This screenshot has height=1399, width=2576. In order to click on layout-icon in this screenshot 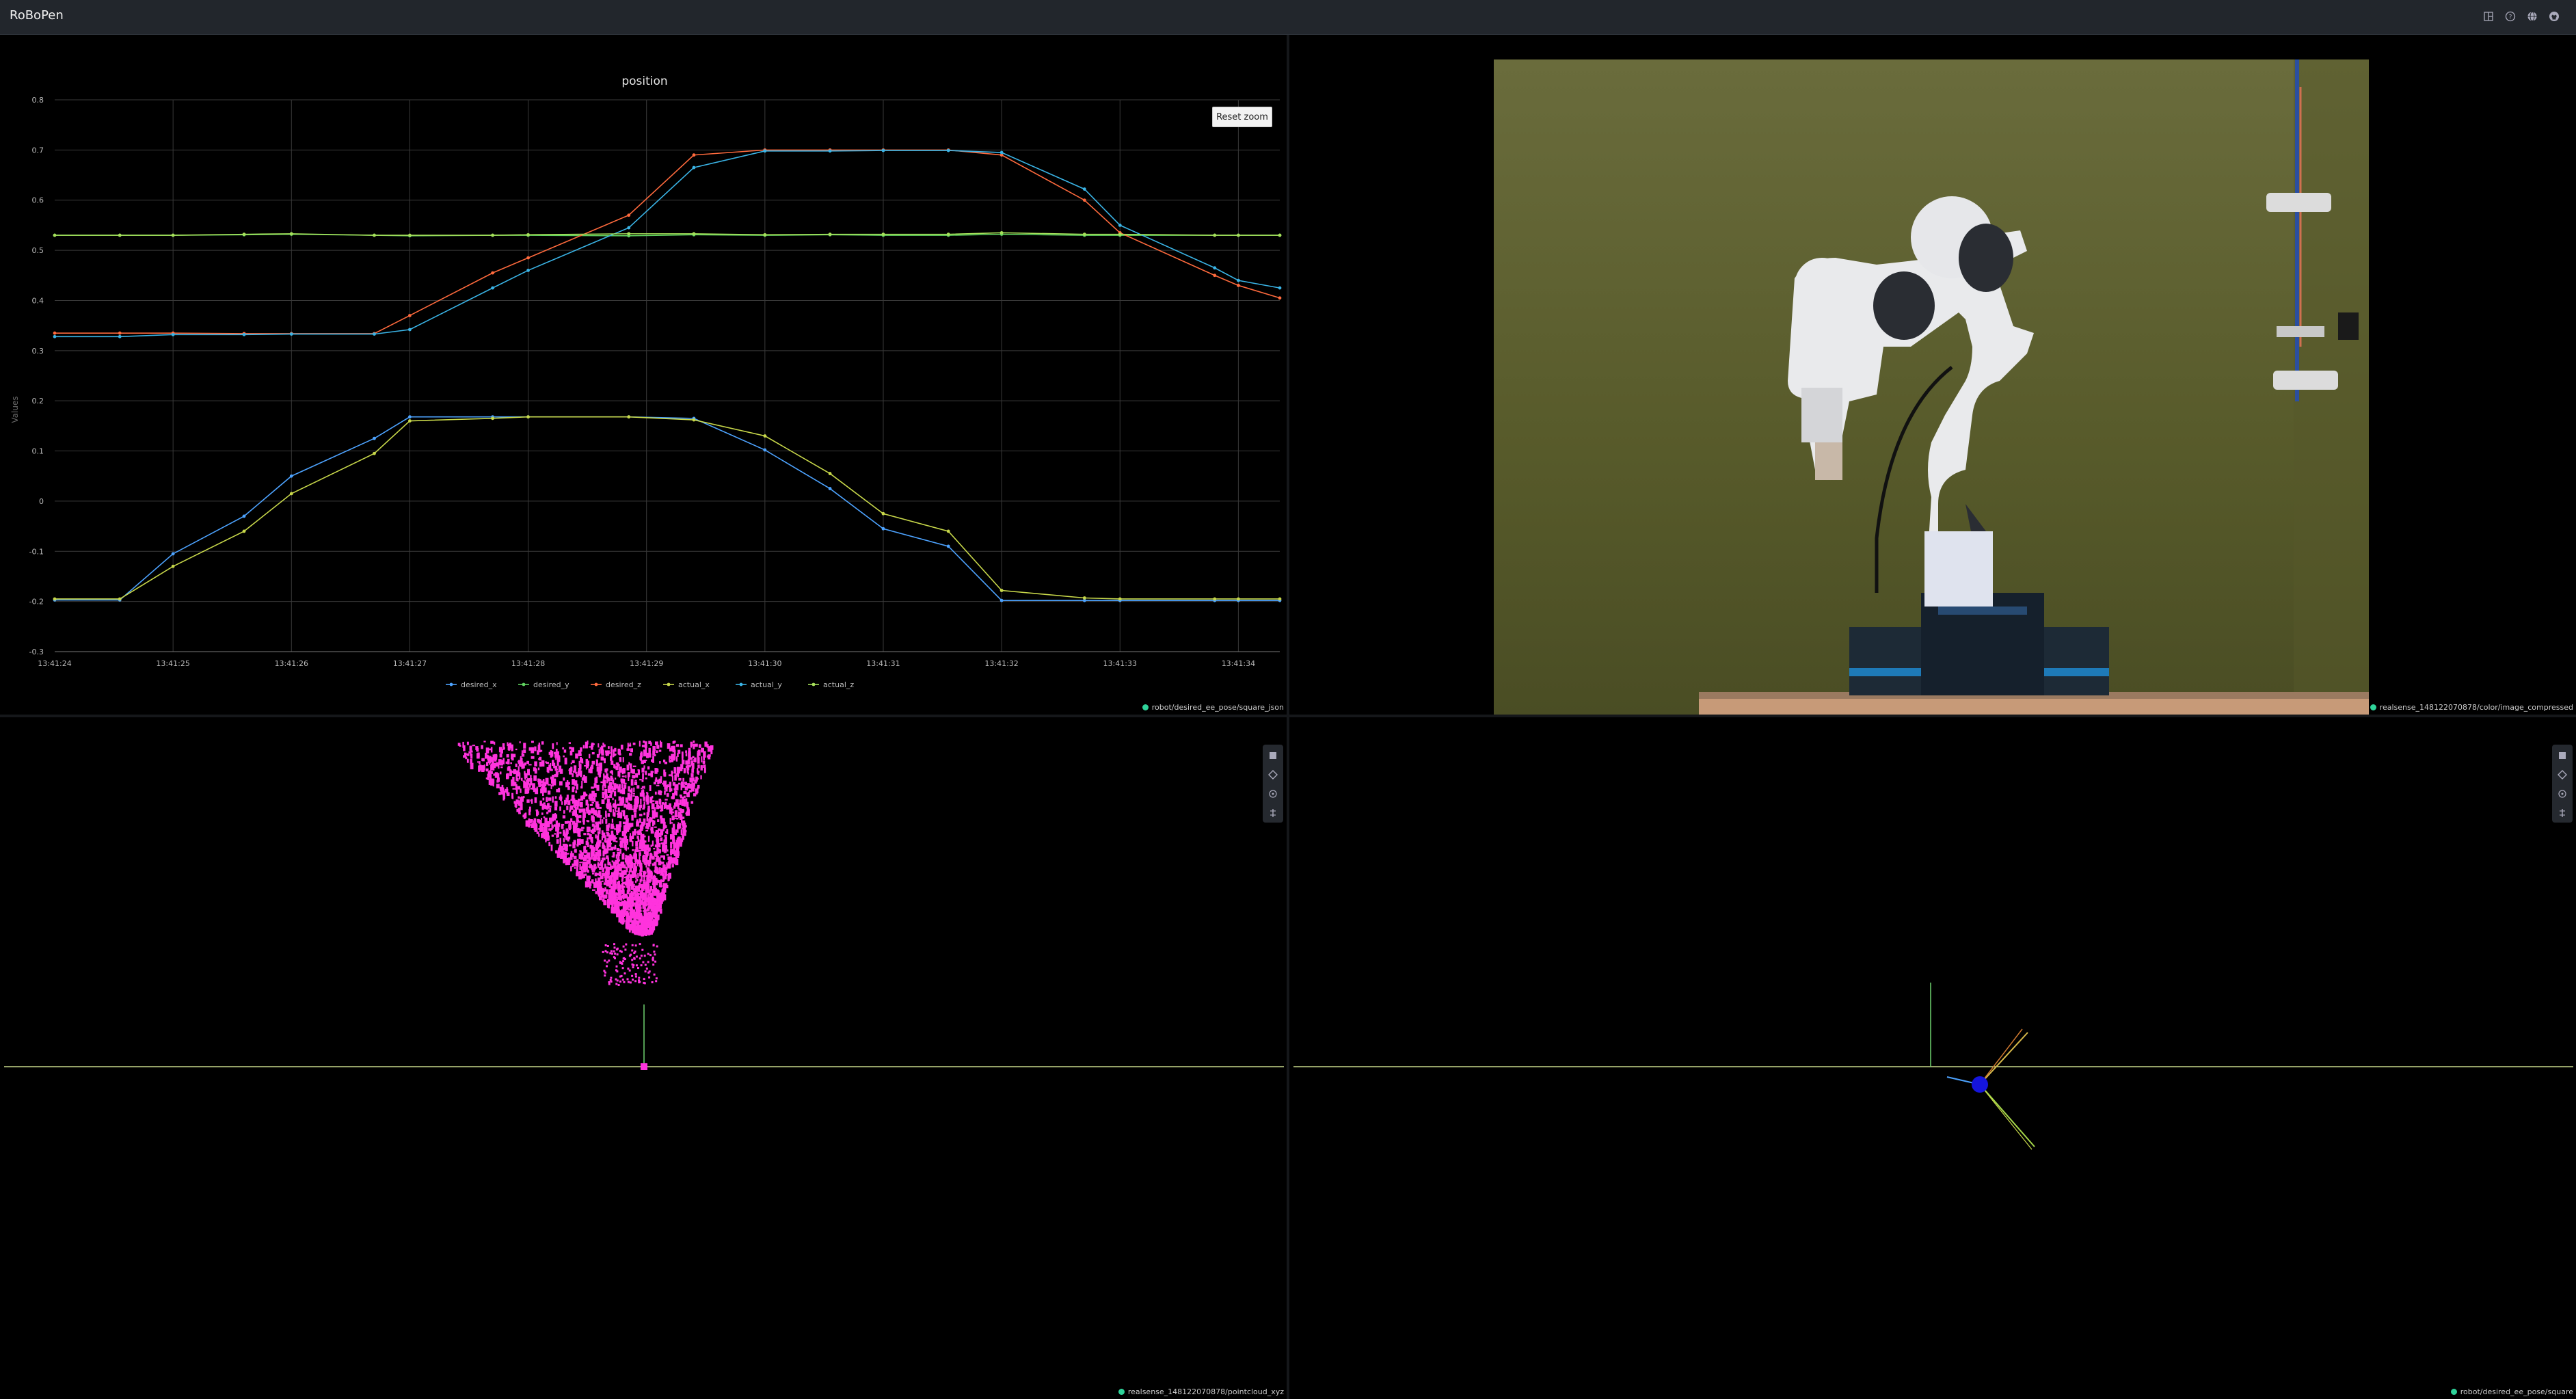, I will do `click(2488, 16)`.